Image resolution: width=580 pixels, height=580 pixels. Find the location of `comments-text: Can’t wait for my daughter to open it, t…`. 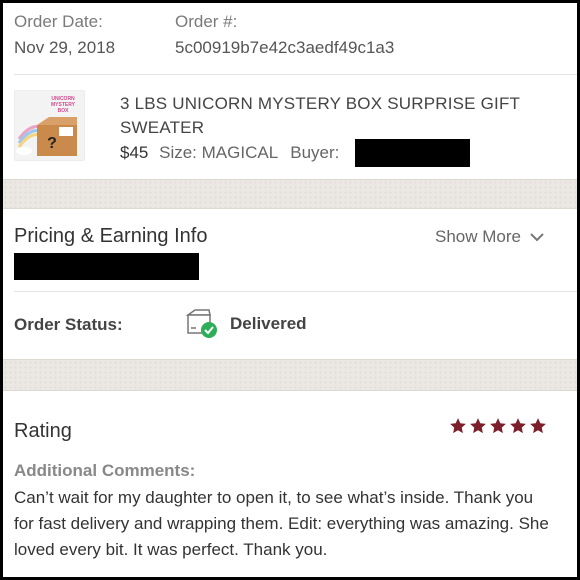

comments-text: Can’t wait for my daughter to open it, t… is located at coordinates (281, 523).